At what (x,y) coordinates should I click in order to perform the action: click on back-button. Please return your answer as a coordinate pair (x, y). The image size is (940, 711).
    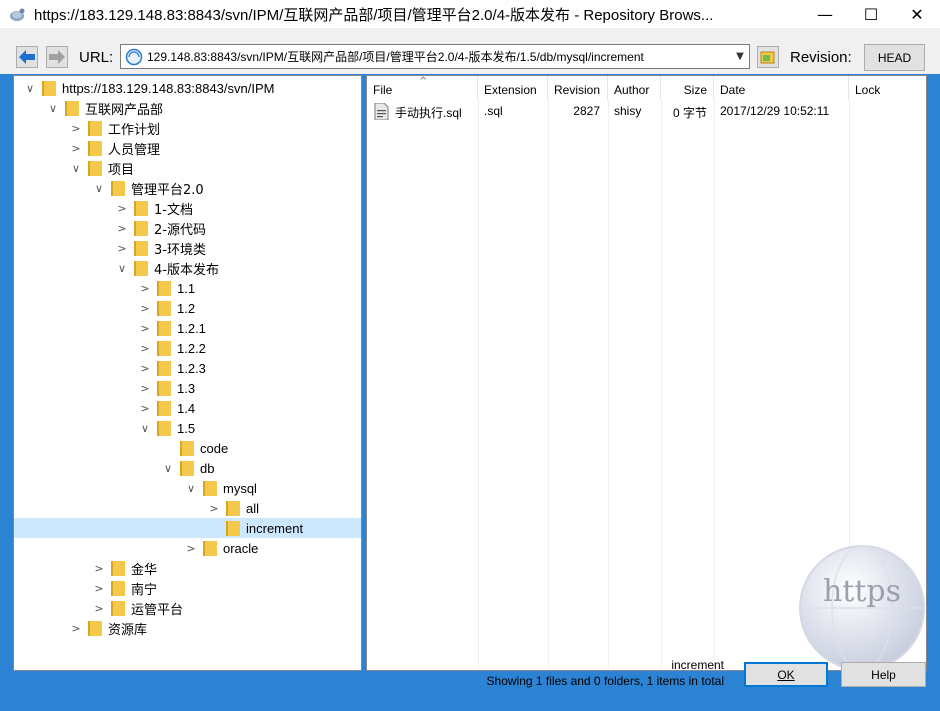
    Looking at the image, I should click on (27, 57).